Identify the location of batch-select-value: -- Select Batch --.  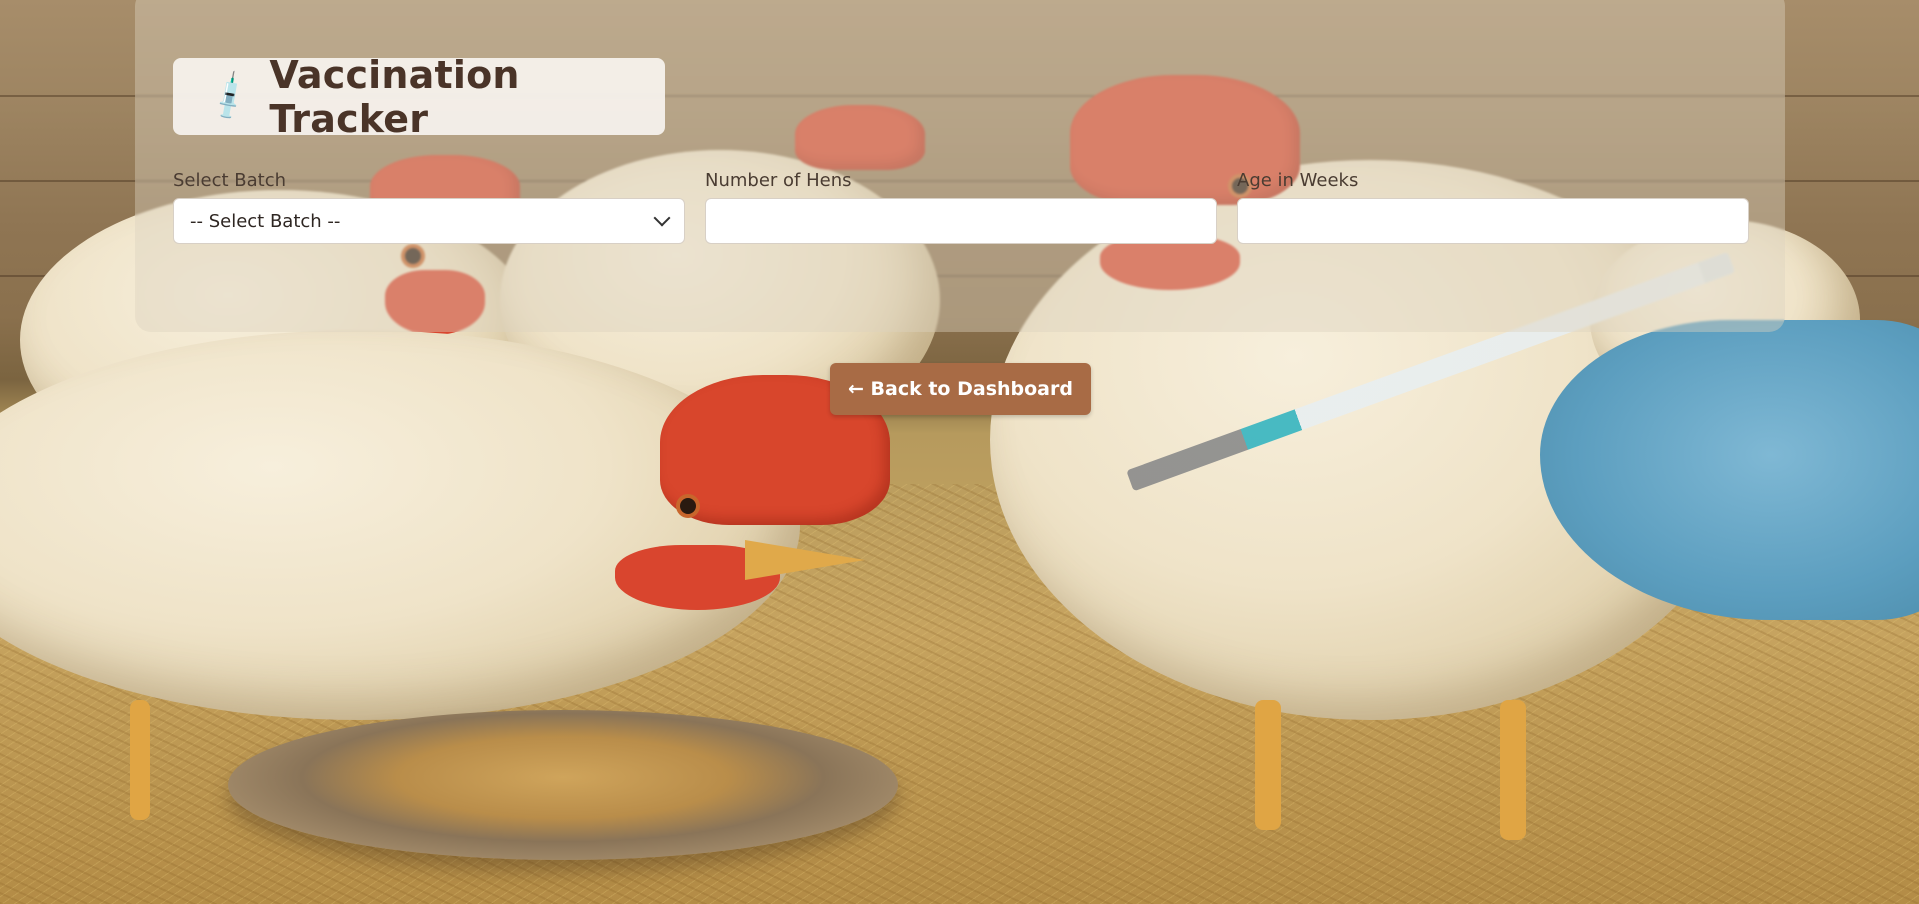
(265, 221).